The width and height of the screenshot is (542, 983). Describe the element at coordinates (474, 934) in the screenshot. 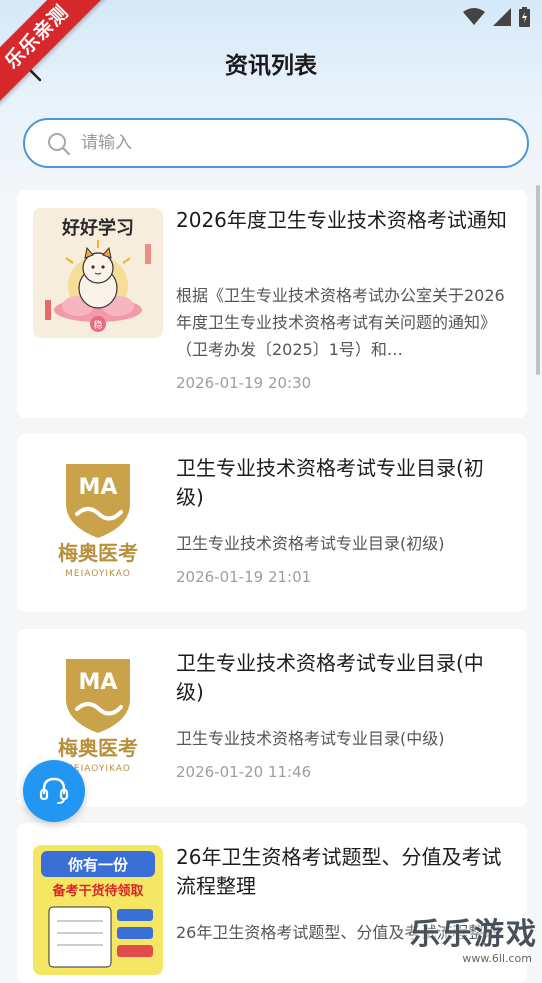

I see `watermark: 乐乐游戏` at that location.